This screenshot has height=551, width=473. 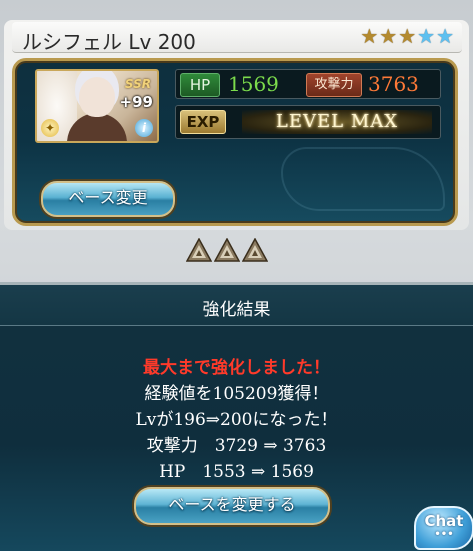 I want to click on level-up-message: Lvが196⇒200になった！, so click(x=236, y=420).